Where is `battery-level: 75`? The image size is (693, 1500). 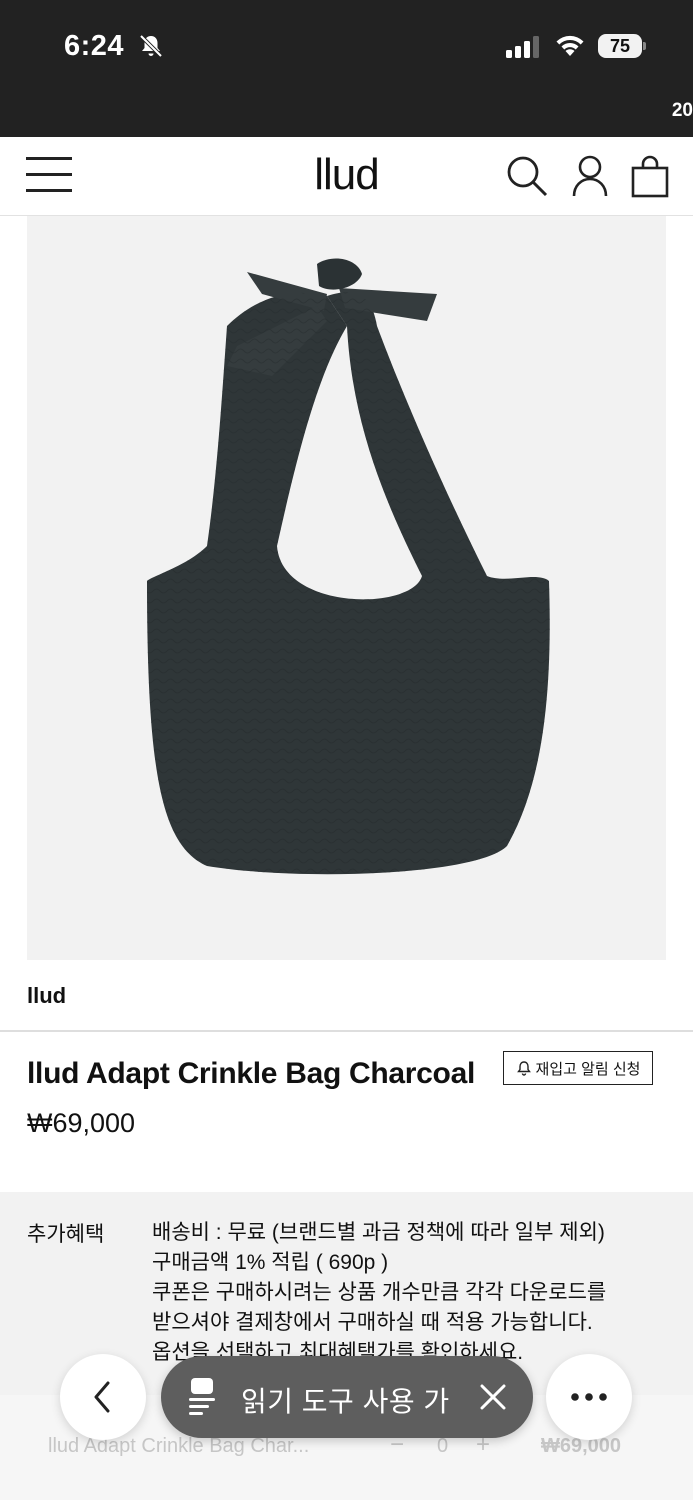
battery-level: 75 is located at coordinates (620, 46).